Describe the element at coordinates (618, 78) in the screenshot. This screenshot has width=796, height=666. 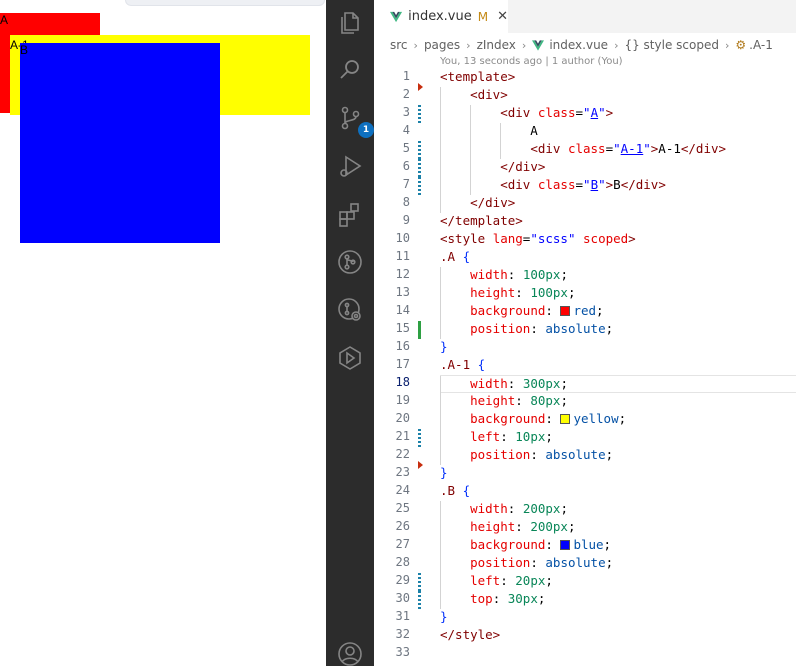
I see `code-line: <template>` at that location.